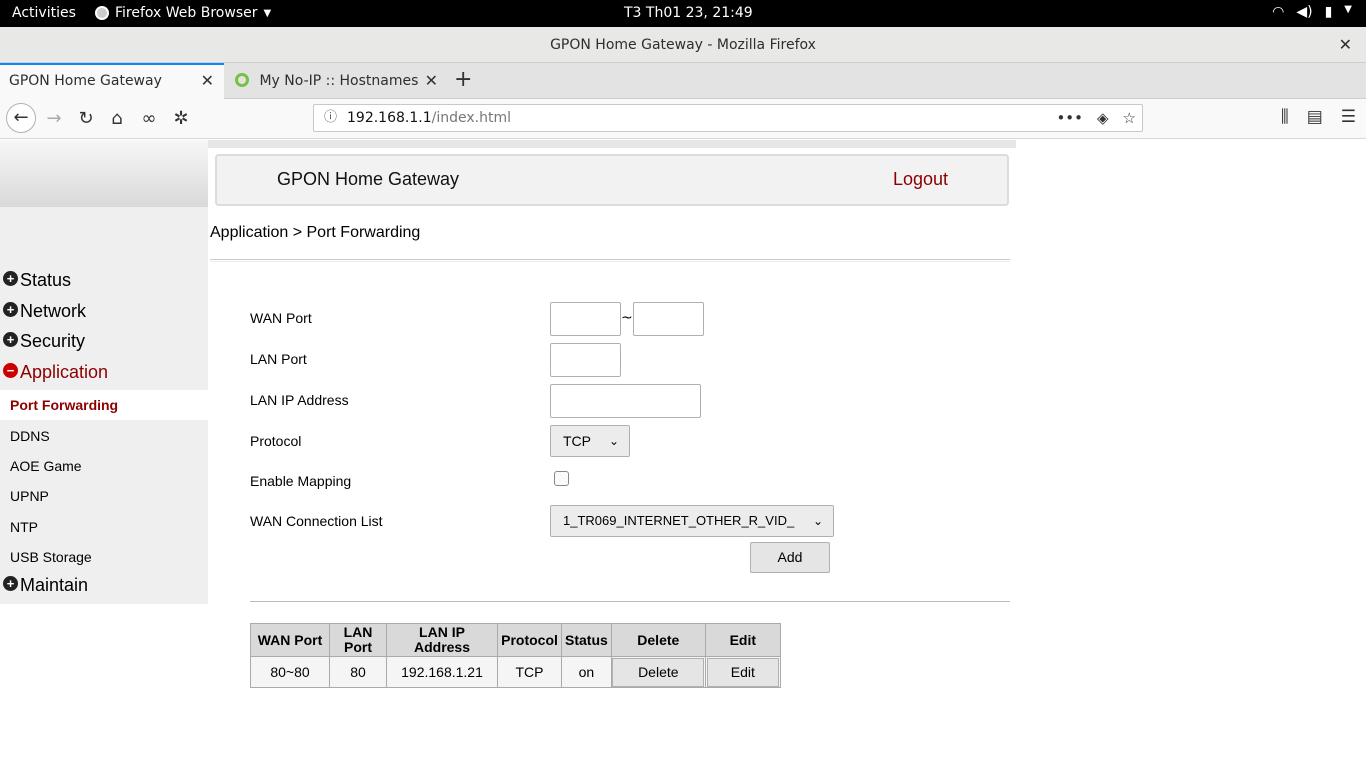 This screenshot has width=1366, height=768. What do you see at coordinates (442, 640) in the screenshot?
I see `column-header-lan-ip: LAN IP Address` at bounding box center [442, 640].